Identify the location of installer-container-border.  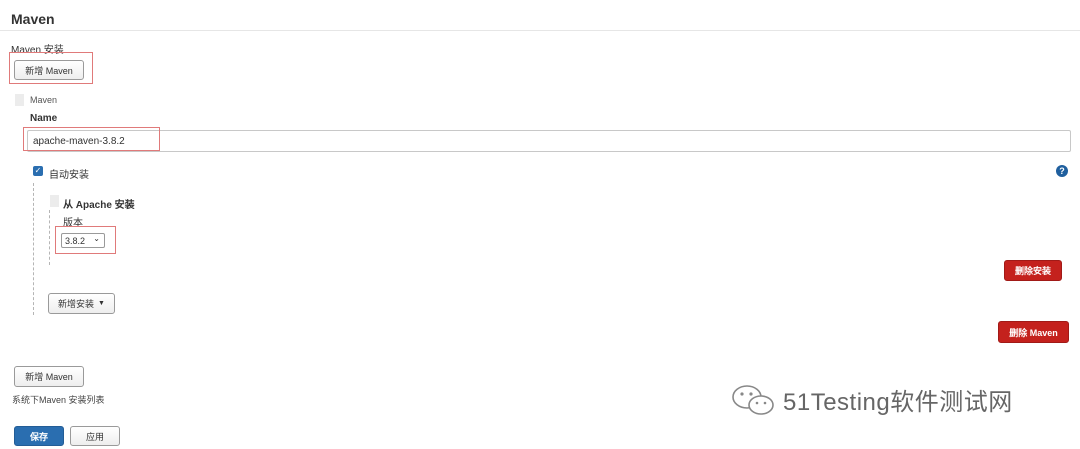
(33, 249).